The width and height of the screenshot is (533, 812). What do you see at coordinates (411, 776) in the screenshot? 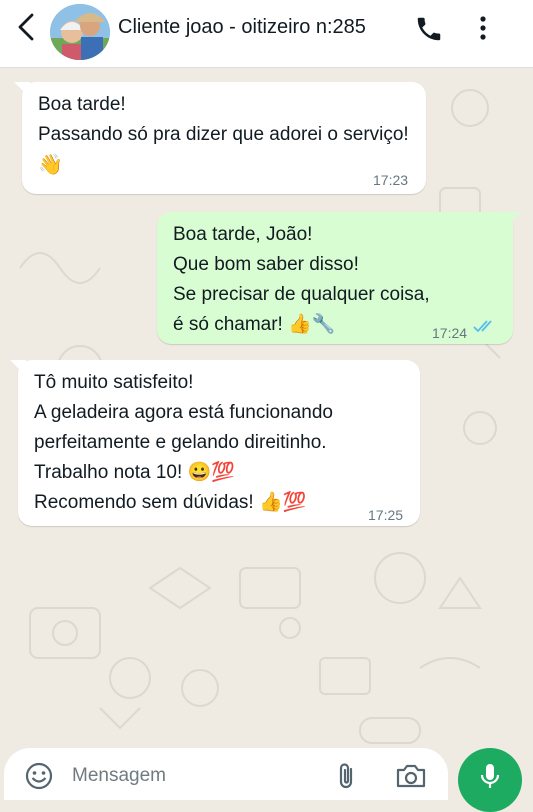
I see `camera-icon` at bounding box center [411, 776].